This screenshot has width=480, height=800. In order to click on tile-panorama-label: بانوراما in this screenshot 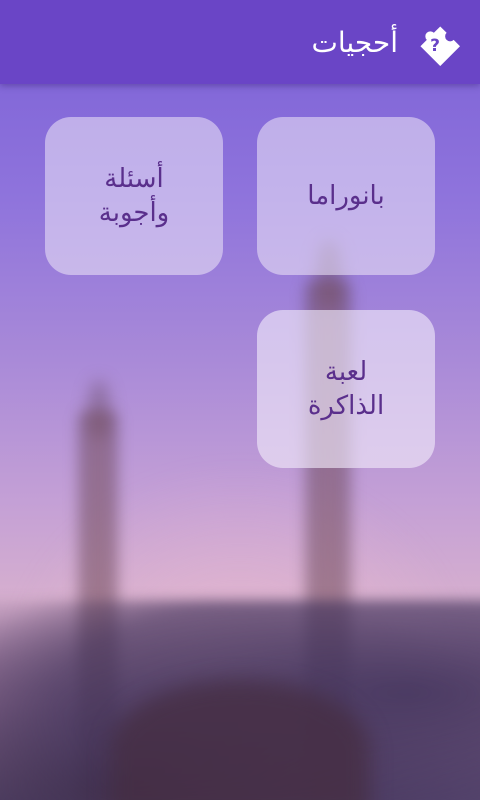, I will do `click(346, 196)`.